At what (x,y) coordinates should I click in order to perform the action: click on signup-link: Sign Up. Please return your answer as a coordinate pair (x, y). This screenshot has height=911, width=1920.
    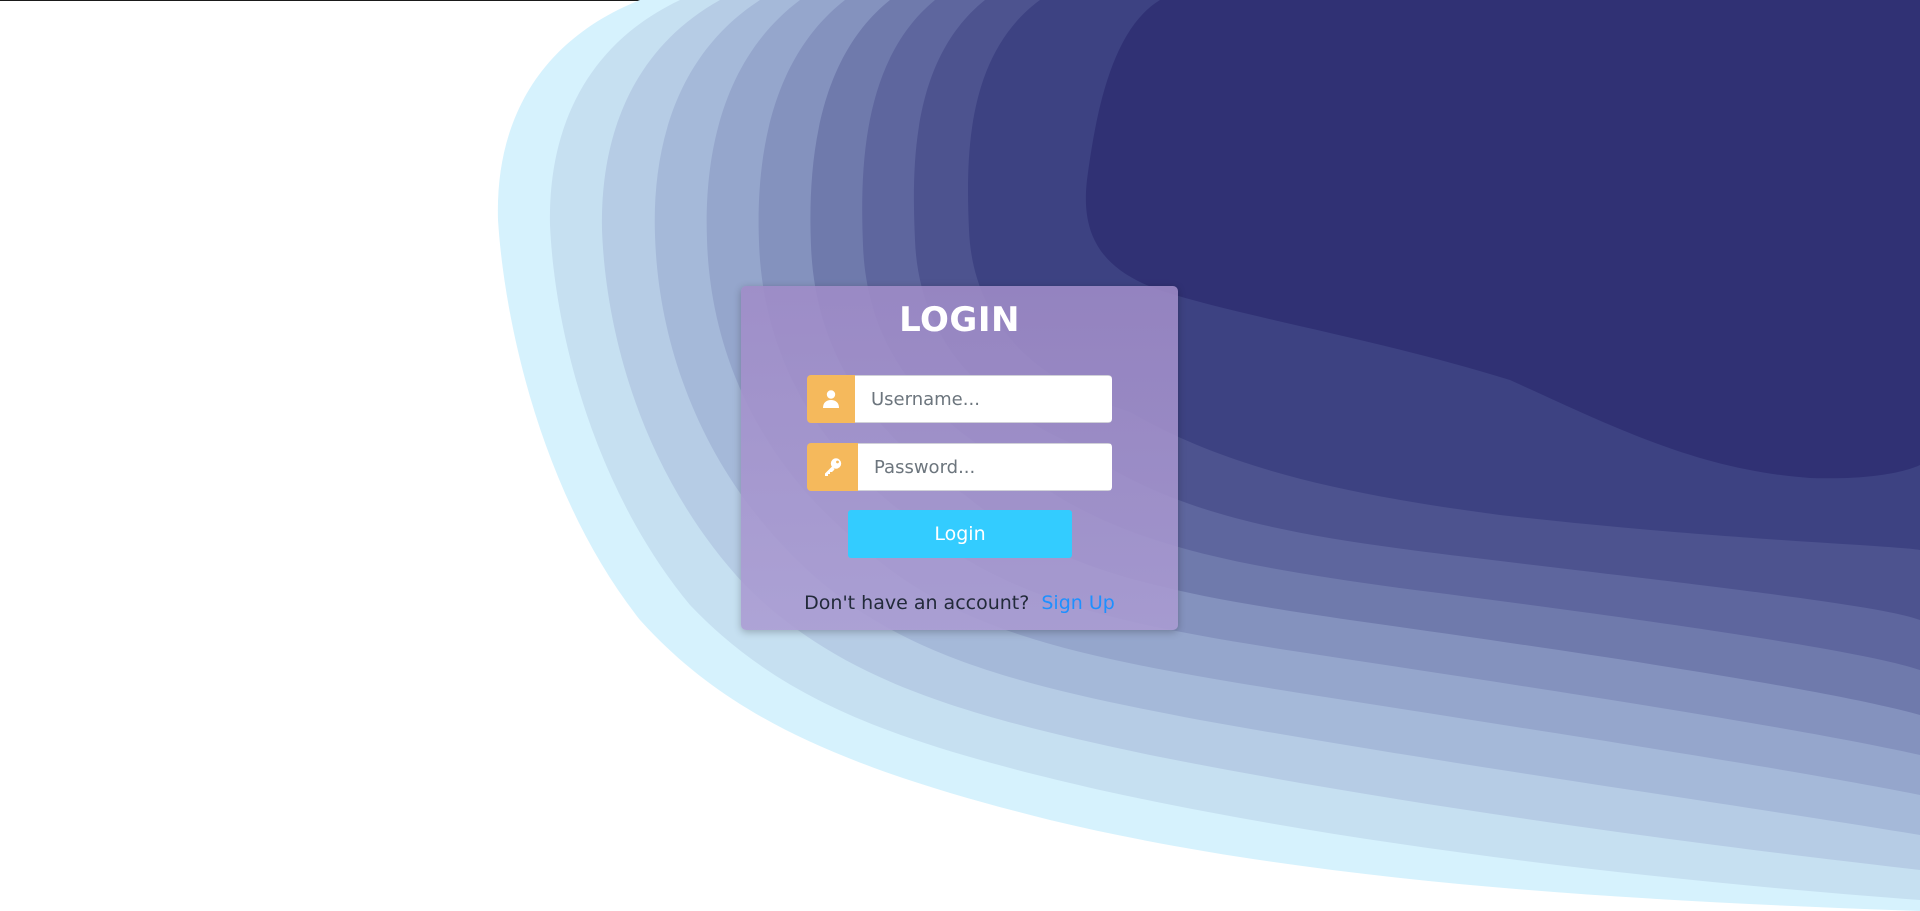
    Looking at the image, I should click on (1077, 603).